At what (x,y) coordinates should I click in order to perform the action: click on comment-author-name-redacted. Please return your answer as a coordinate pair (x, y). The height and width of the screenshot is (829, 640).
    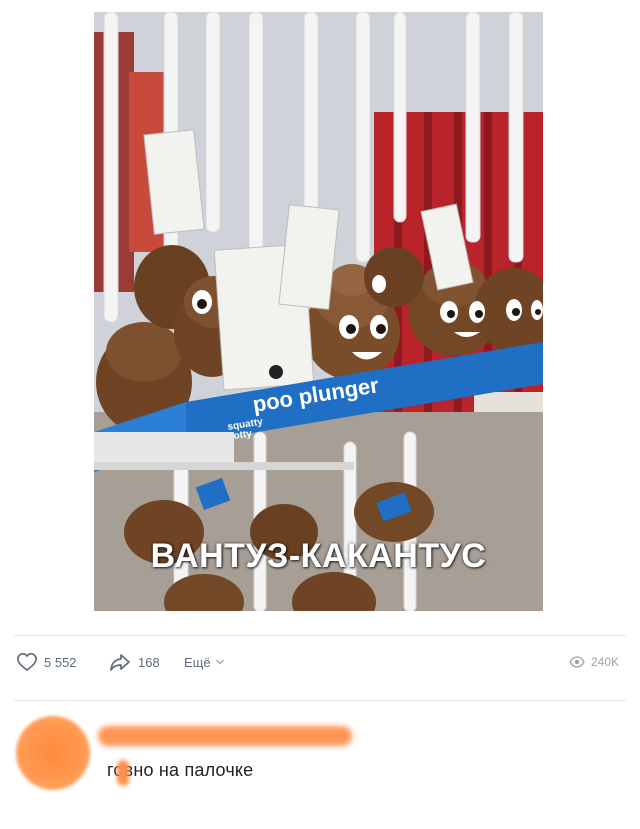
    Looking at the image, I should click on (225, 736).